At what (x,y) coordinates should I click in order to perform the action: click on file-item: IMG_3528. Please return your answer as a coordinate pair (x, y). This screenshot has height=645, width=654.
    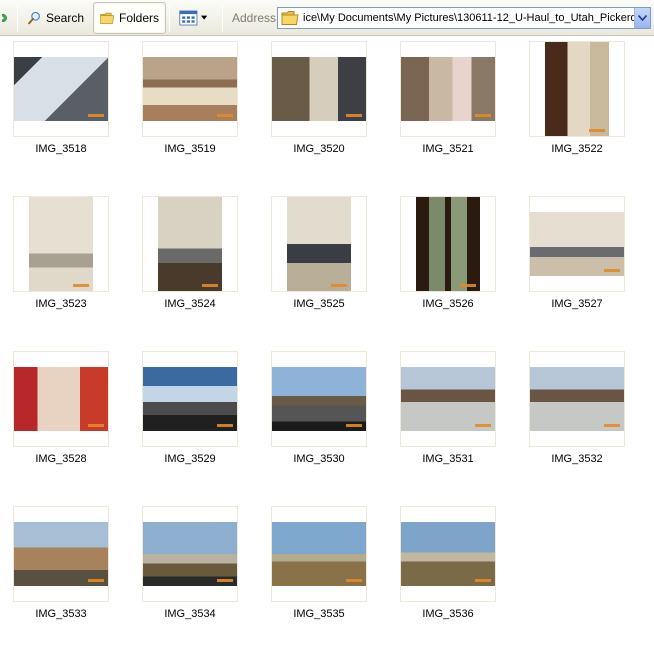
    Looking at the image, I should click on (60, 416).